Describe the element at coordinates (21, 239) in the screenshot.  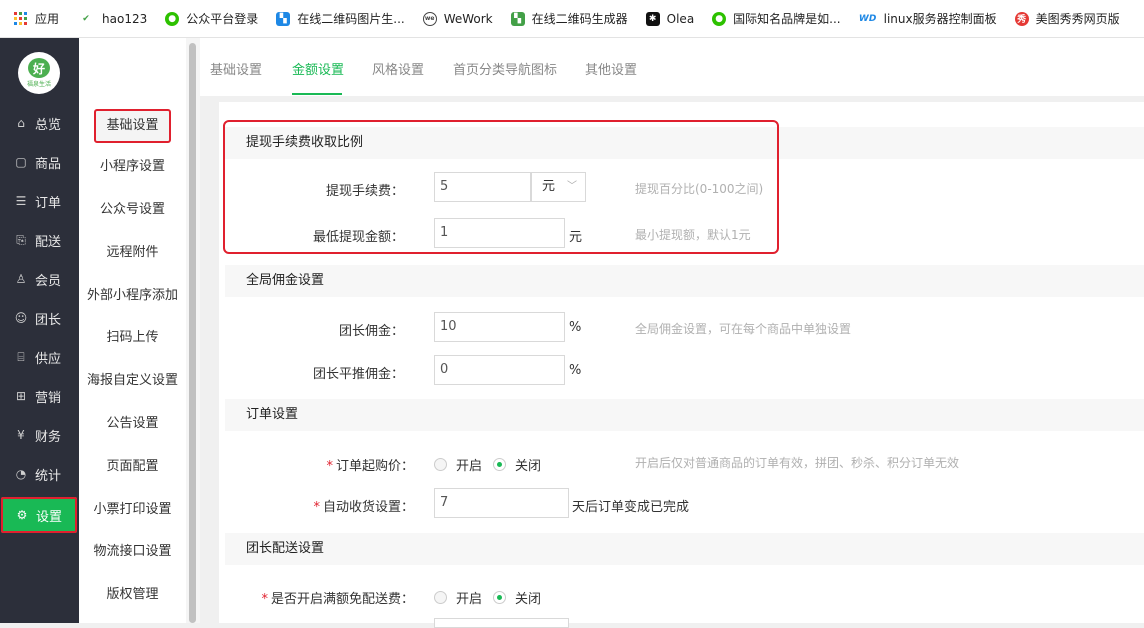
I see `delivery-icon: ⎘` at that location.